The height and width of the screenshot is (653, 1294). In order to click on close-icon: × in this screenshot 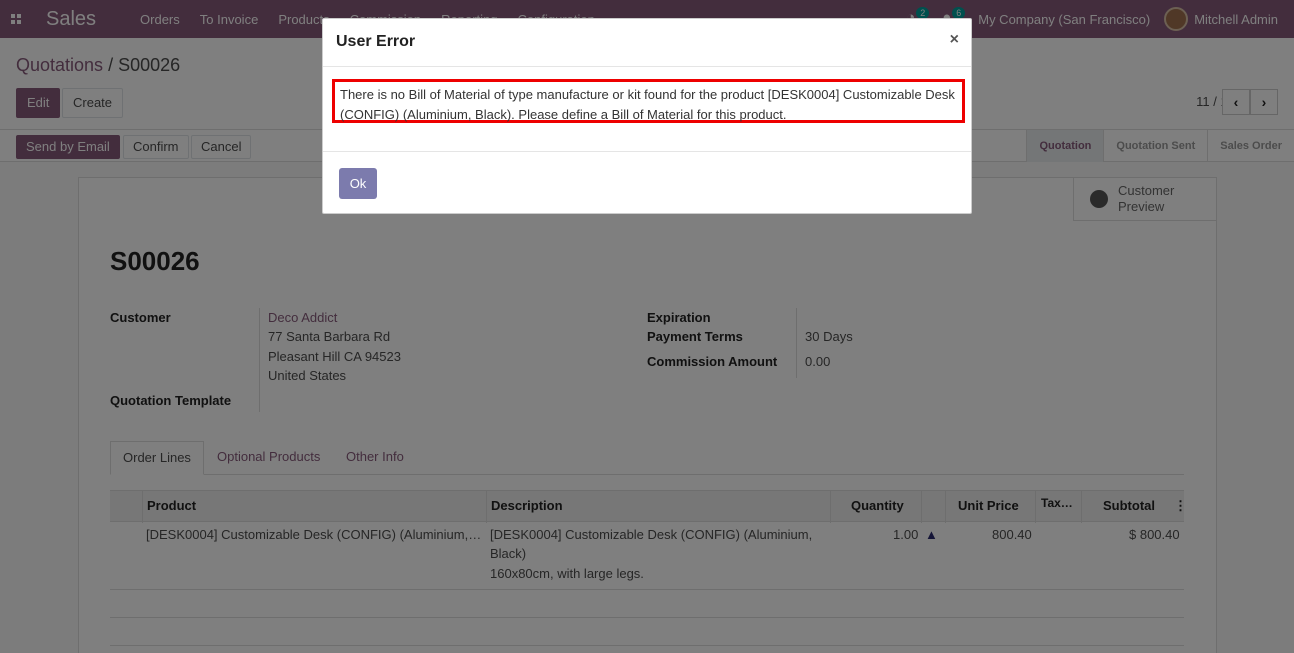, I will do `click(954, 40)`.